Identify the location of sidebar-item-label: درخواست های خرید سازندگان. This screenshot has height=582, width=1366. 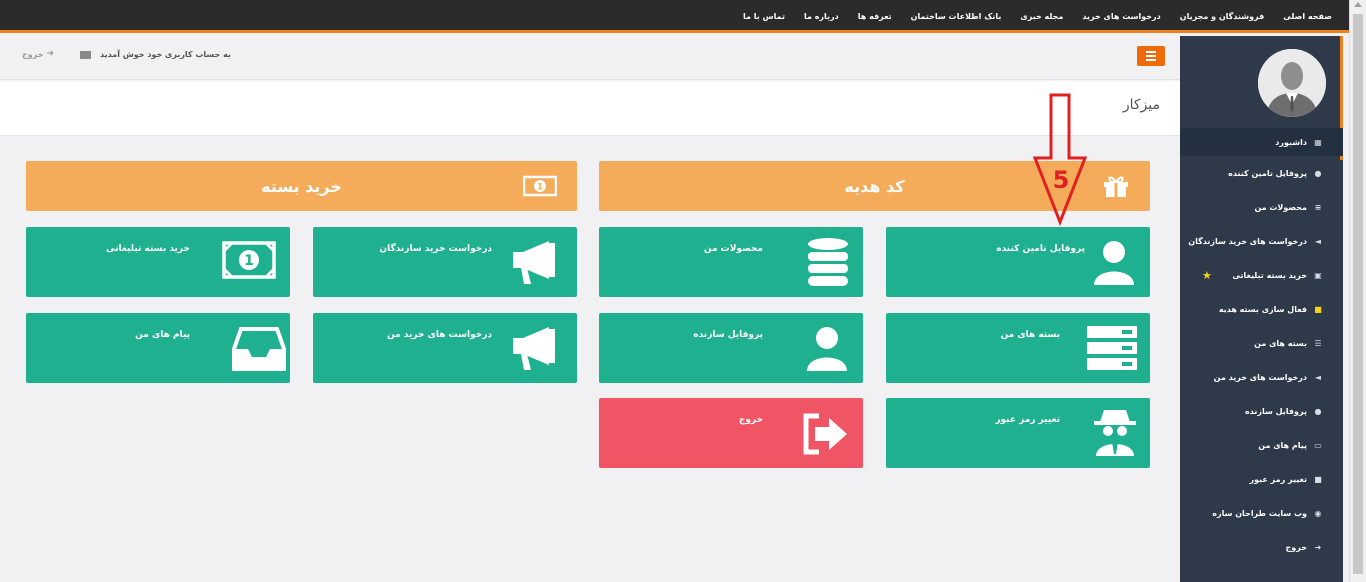
(1247, 241).